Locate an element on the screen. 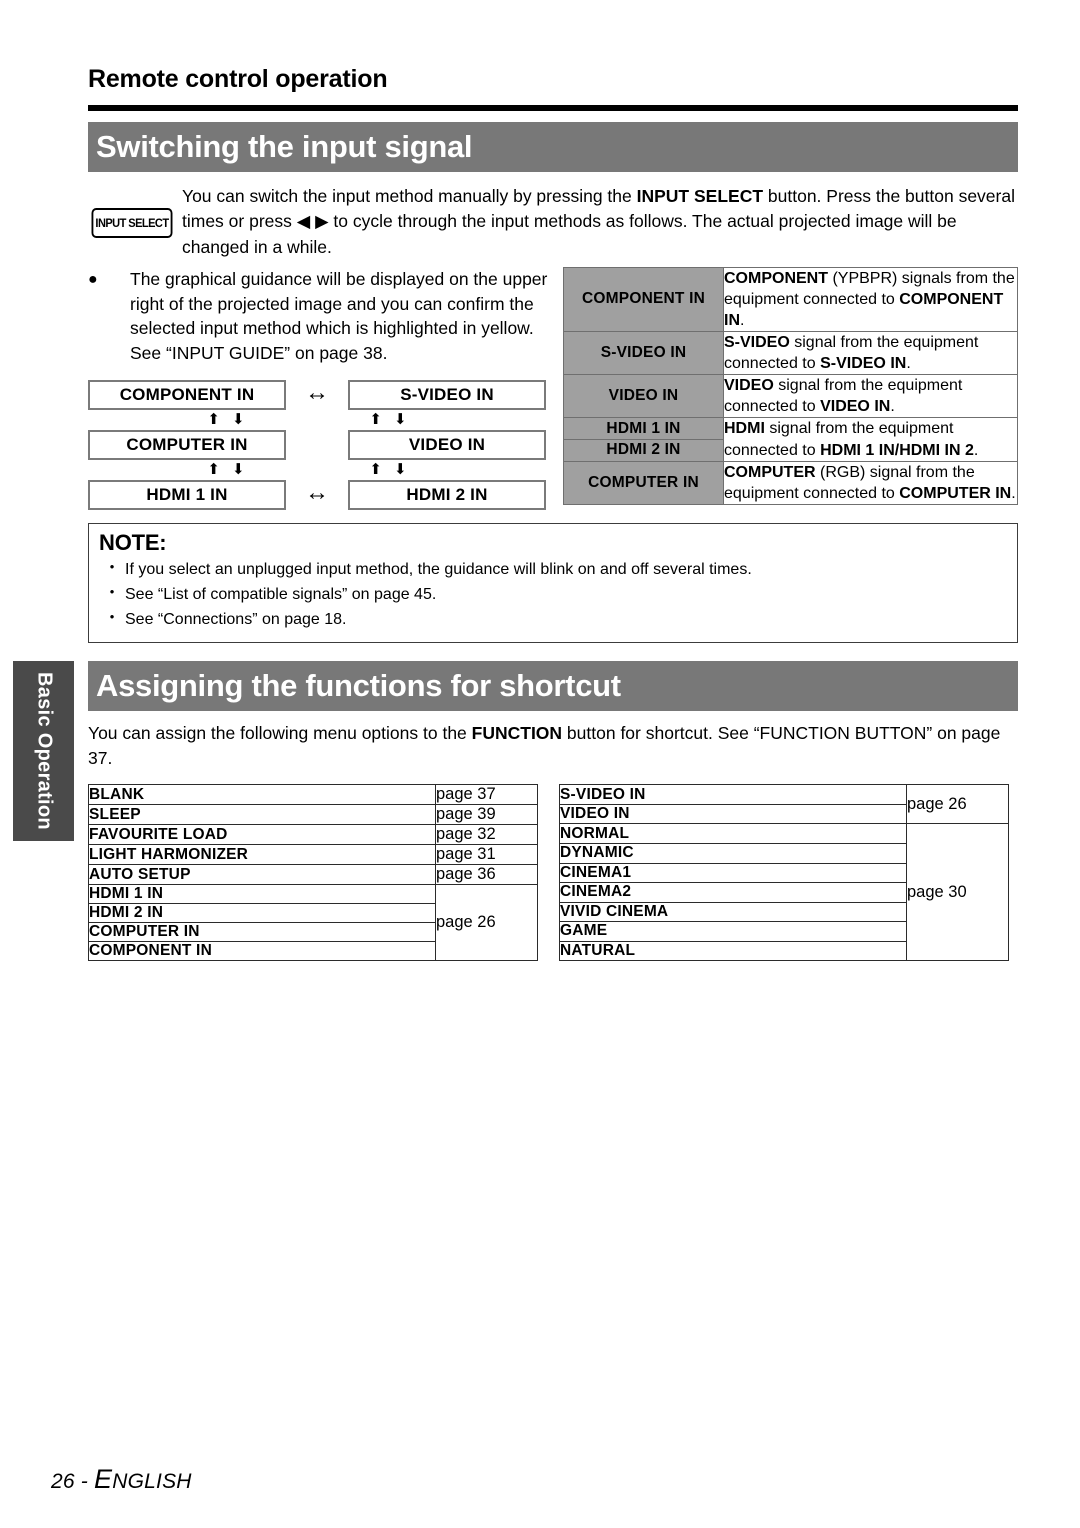  shortcut-option-cell: COMPUTER IN is located at coordinates (262, 932).